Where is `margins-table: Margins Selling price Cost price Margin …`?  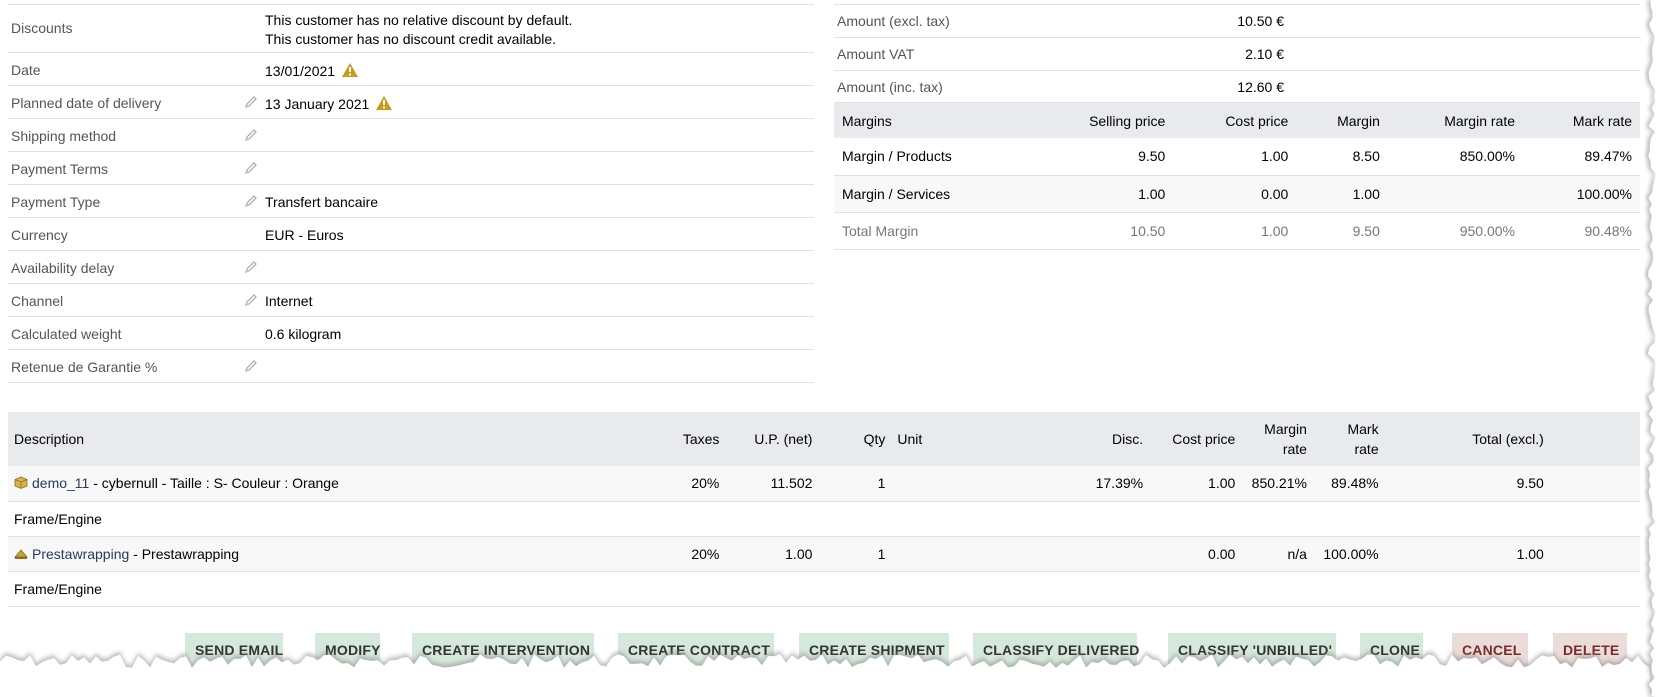 margins-table: Margins Selling price Cost price Margin … is located at coordinates (1237, 176).